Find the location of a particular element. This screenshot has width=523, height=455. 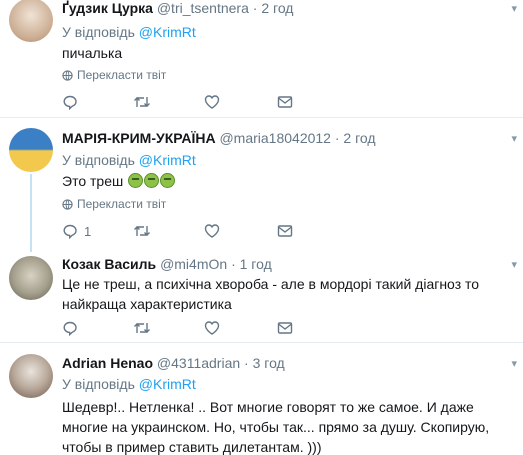

user-handle: @tri_tsentnera is located at coordinates (203, 8).